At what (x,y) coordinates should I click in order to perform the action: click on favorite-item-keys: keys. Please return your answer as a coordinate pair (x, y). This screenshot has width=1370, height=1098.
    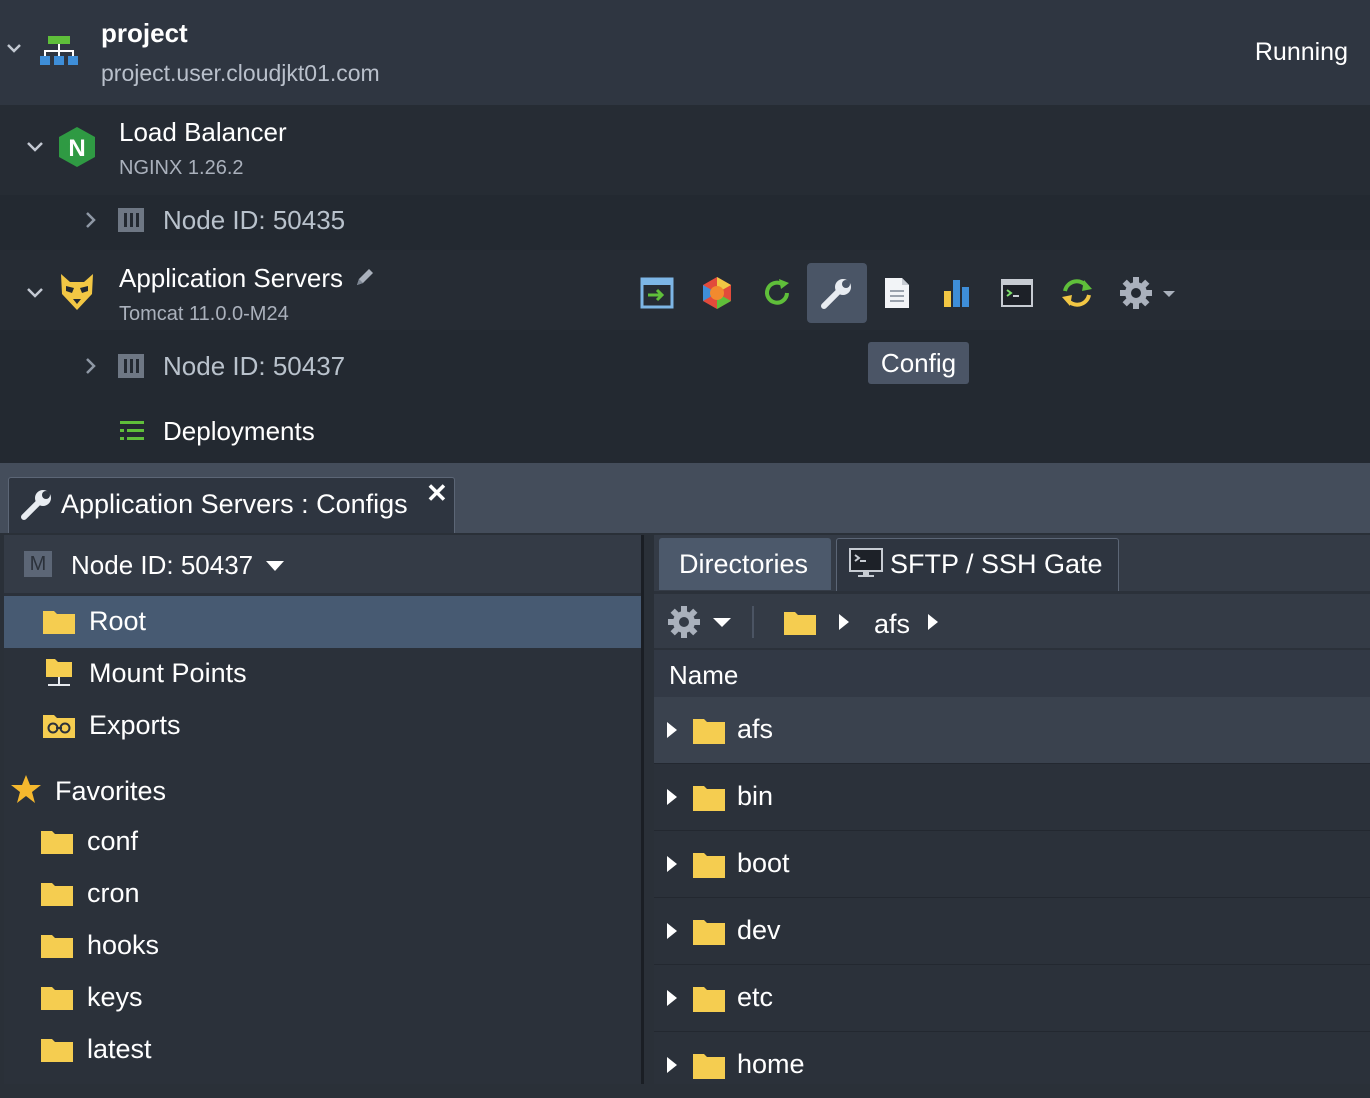
    Looking at the image, I should click on (322, 998).